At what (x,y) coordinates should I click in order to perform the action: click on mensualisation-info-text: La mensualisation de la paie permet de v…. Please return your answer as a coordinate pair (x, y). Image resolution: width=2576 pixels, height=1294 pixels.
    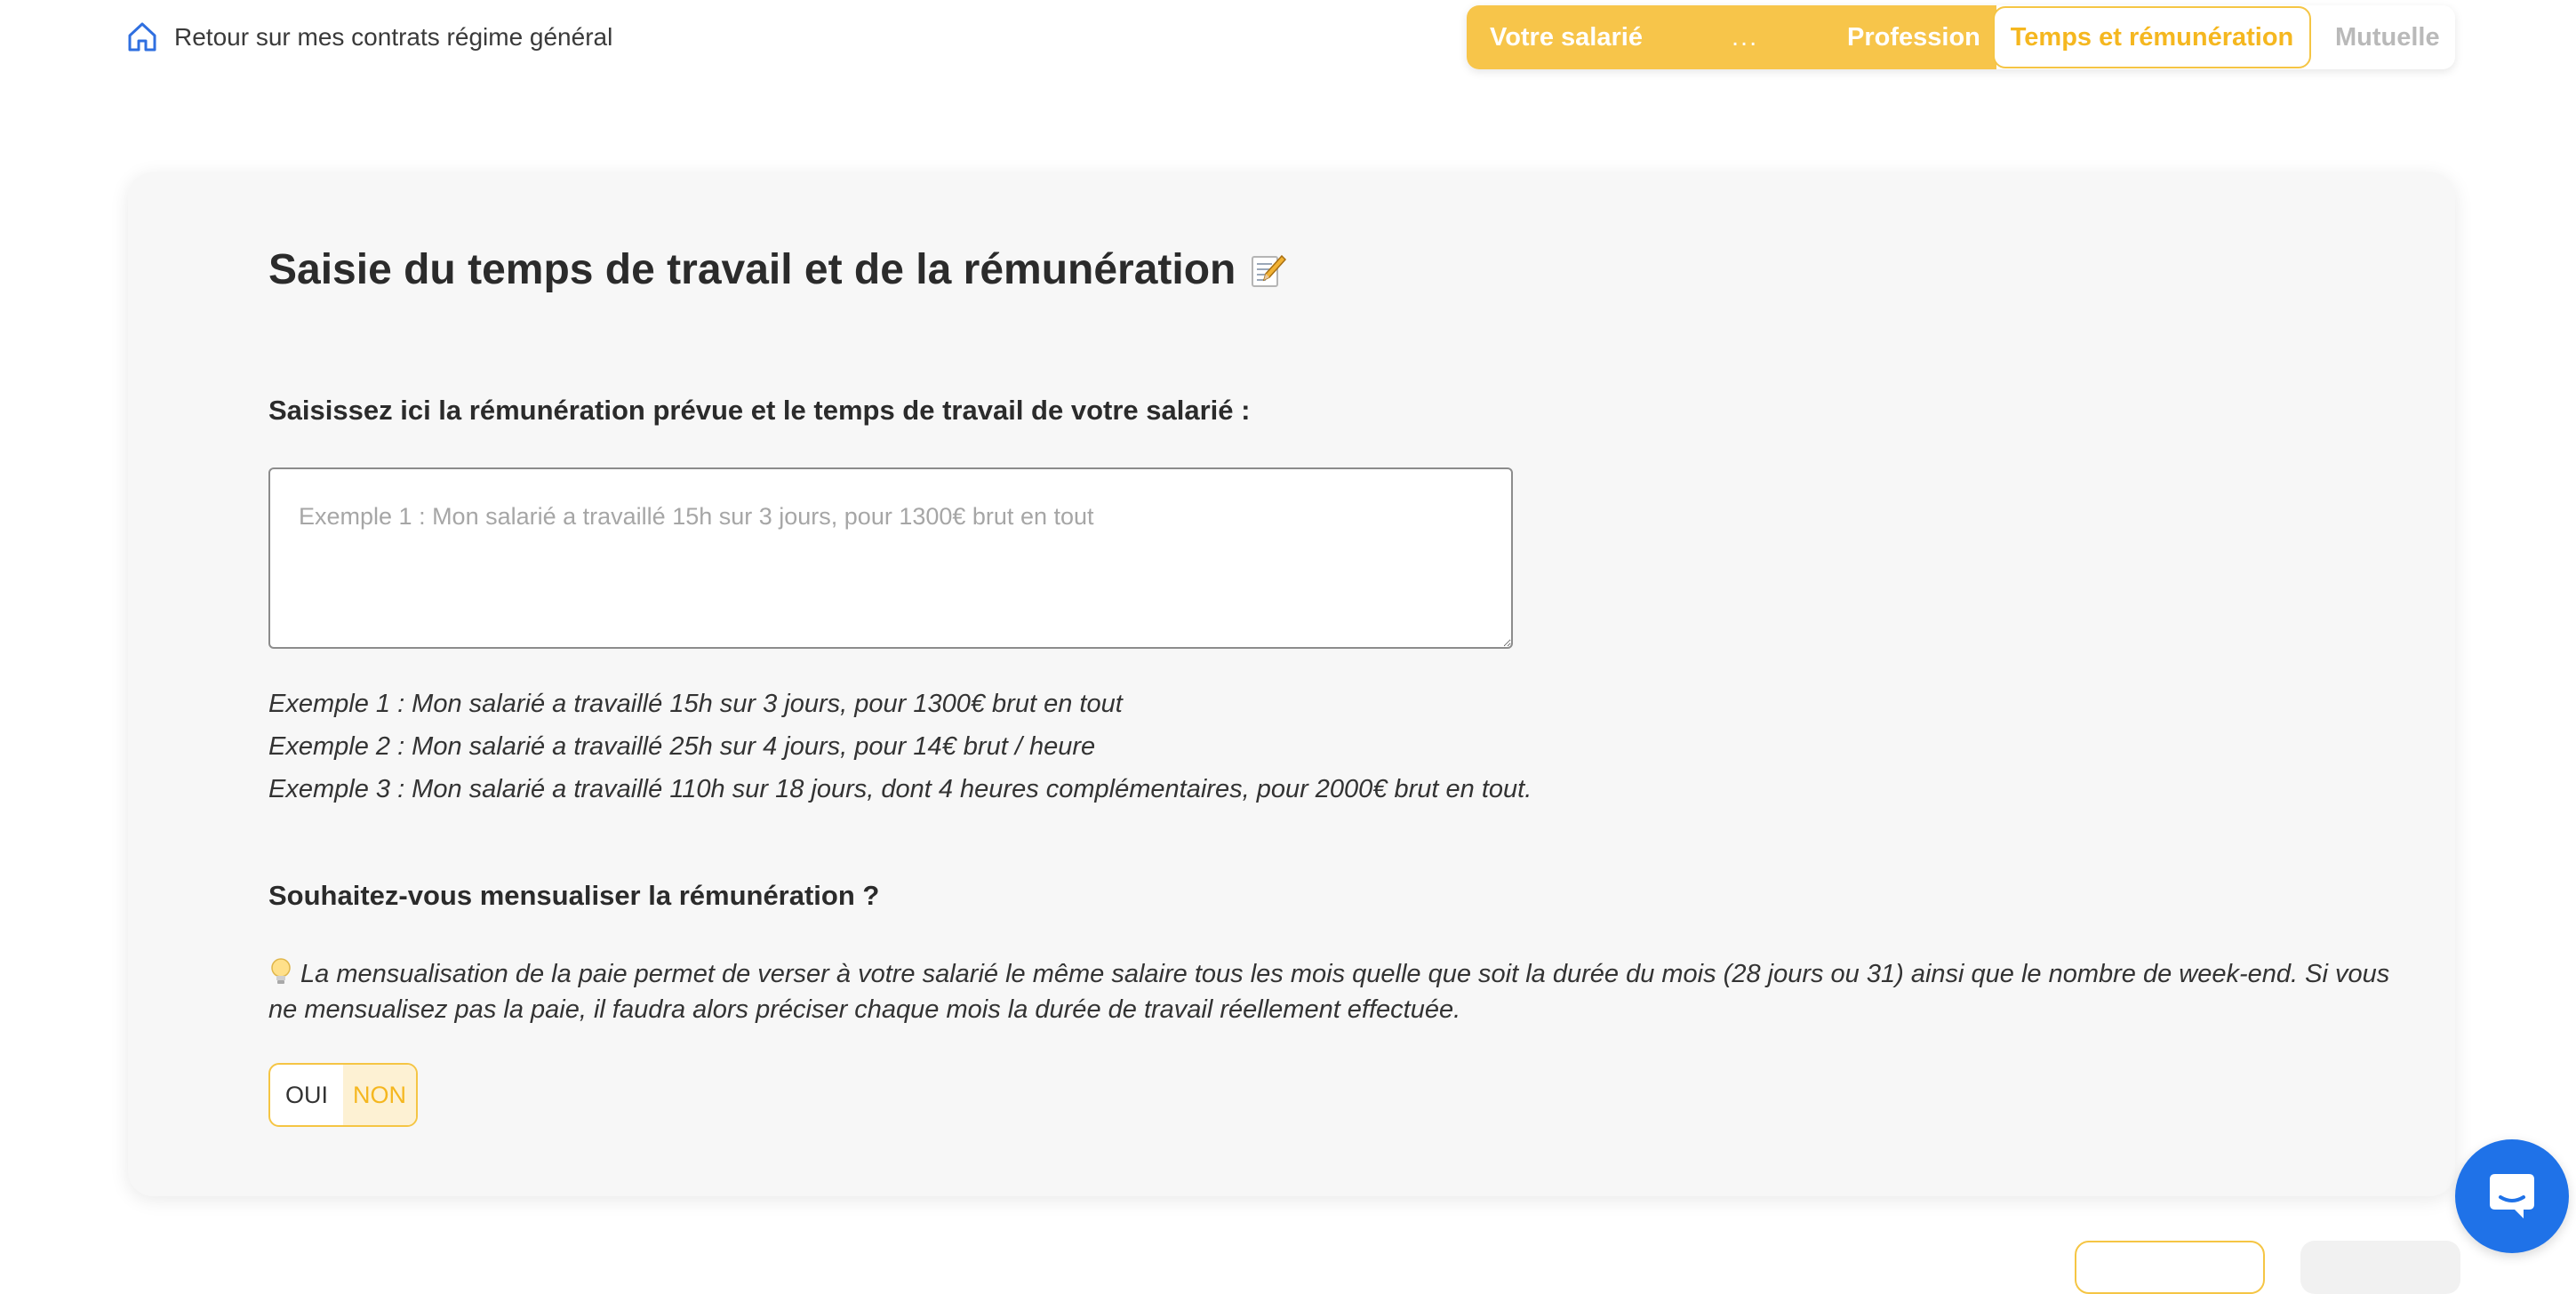
    Looking at the image, I should click on (1329, 992).